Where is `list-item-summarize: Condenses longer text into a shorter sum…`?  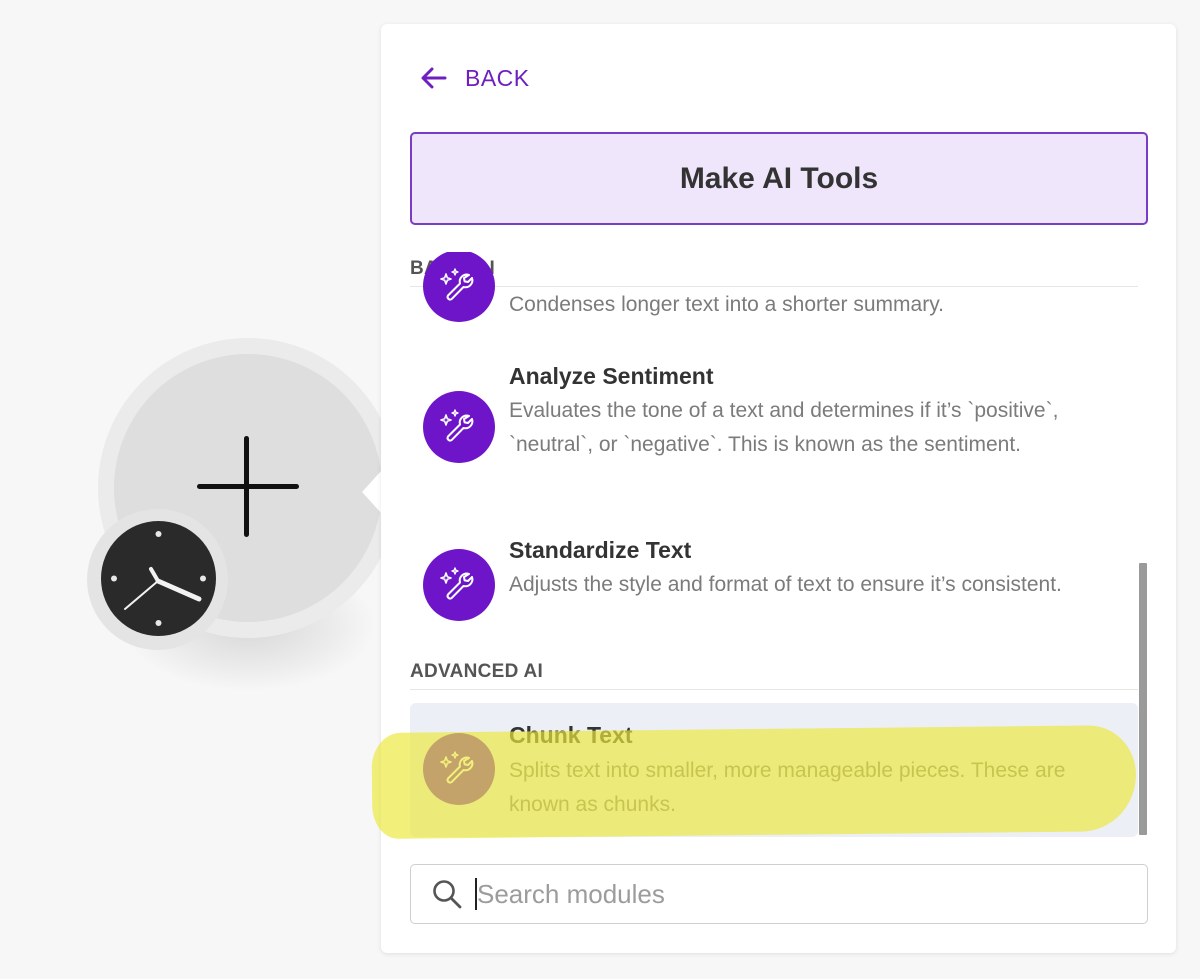 list-item-summarize: Condenses longer text into a shorter sum… is located at coordinates (774, 289).